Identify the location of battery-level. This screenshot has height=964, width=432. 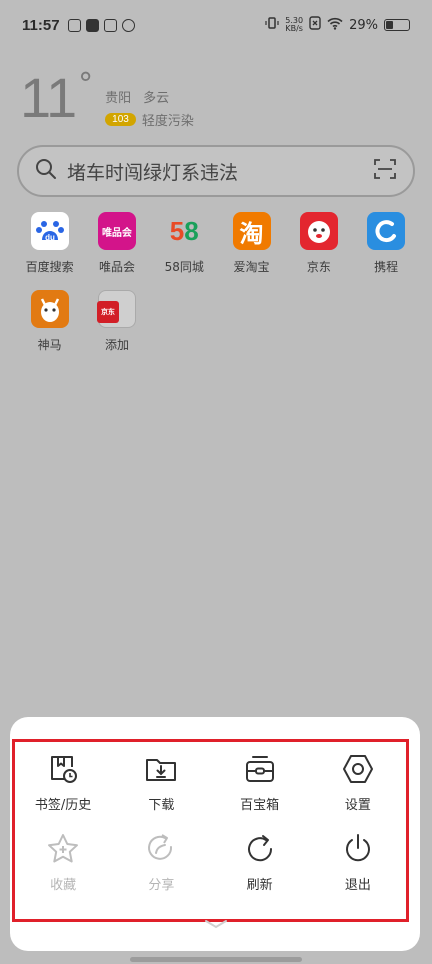
(389, 25).